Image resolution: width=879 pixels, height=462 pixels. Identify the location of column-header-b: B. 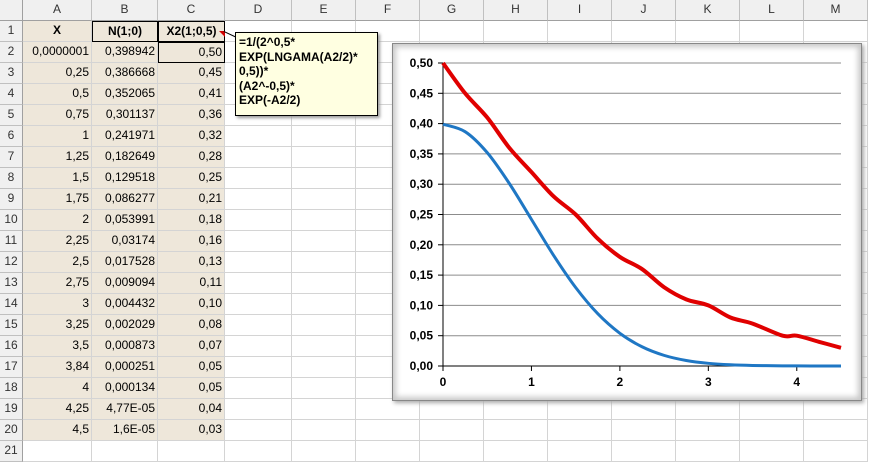
(125, 10).